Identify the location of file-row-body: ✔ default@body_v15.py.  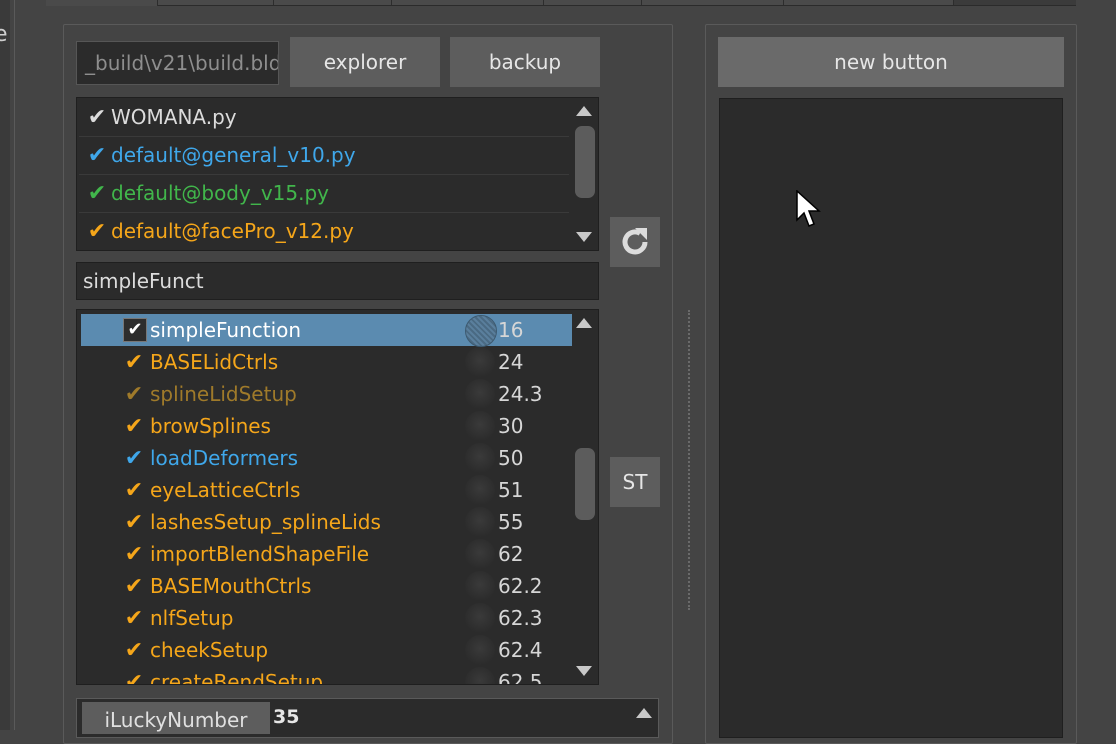
(324, 193).